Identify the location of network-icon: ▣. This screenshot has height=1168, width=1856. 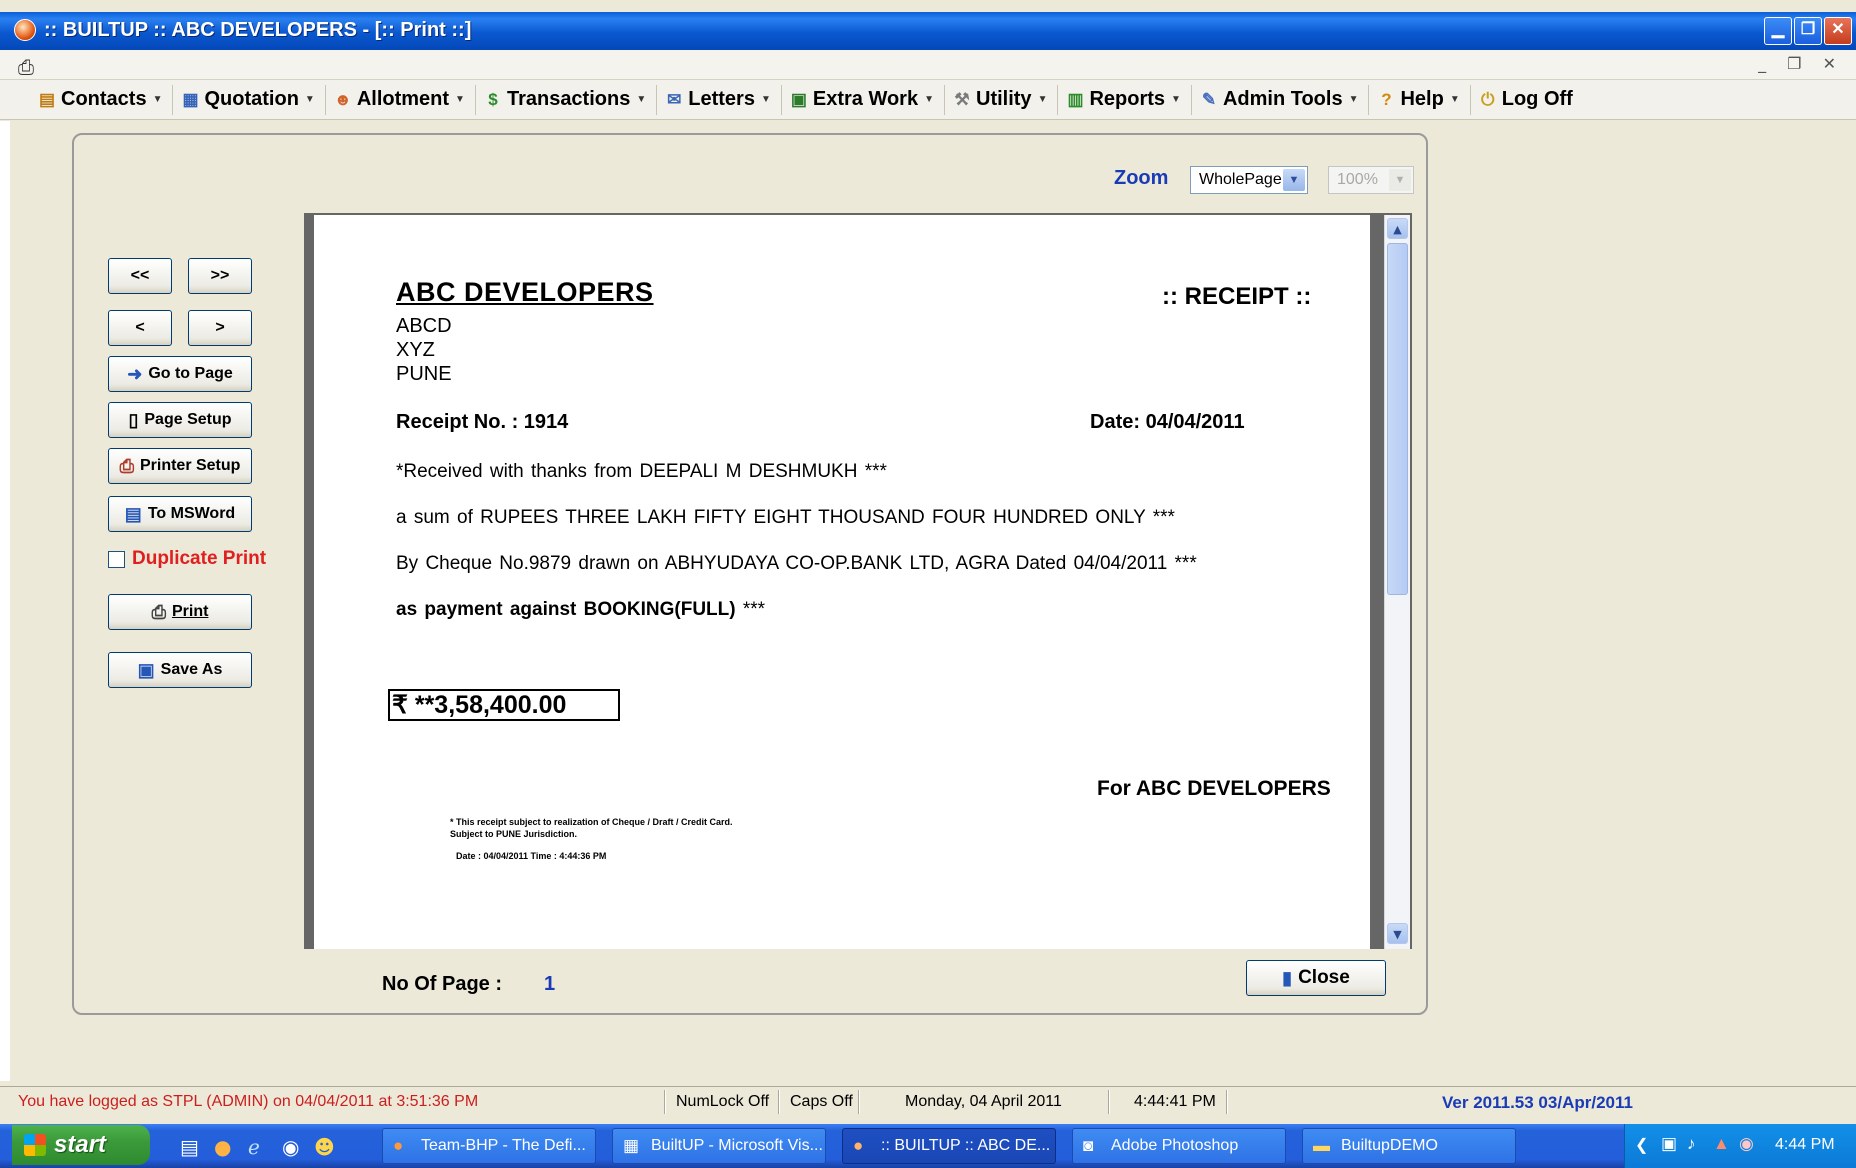
(1669, 1144).